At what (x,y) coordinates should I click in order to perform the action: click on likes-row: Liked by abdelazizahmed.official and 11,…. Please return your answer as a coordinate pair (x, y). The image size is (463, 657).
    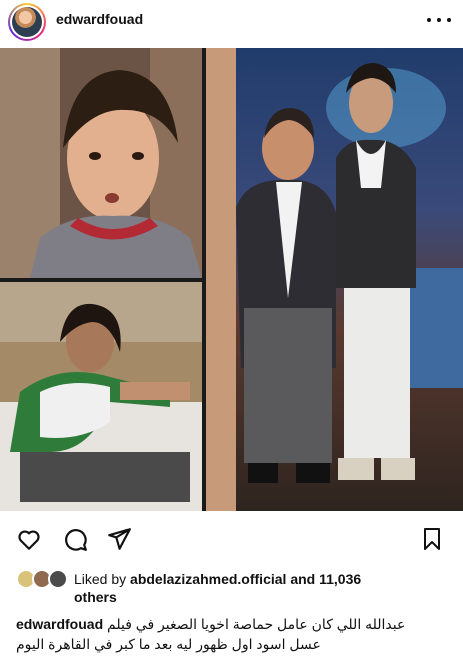
    Looking at the image, I should click on (236, 587).